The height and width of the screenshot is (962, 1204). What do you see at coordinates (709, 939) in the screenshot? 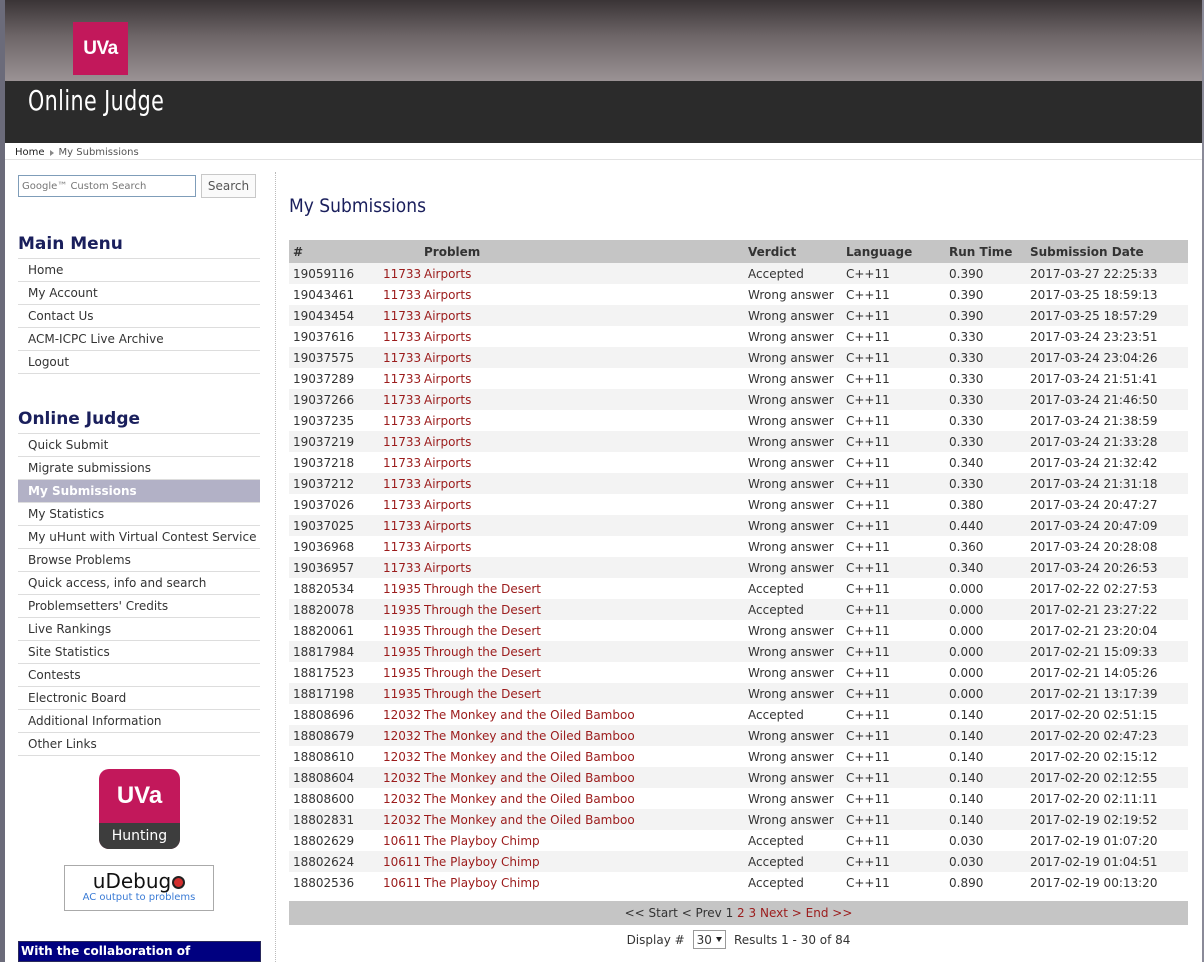
I see `display-count-select: 30` at bounding box center [709, 939].